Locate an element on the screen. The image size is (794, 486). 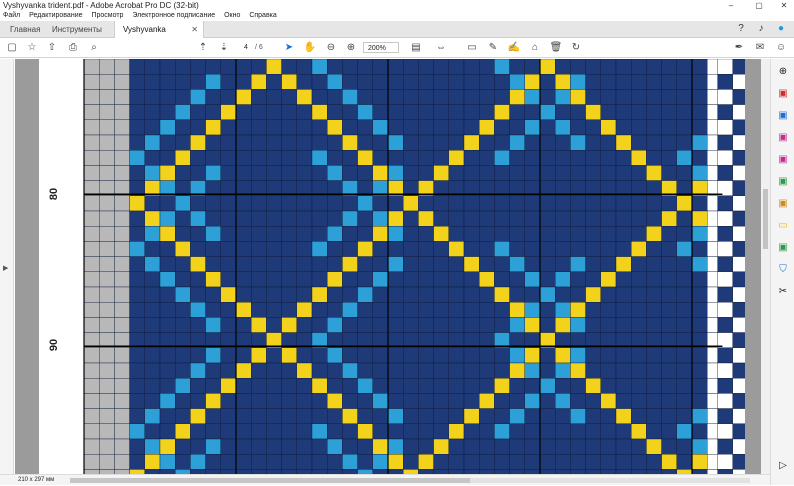
comment-icon: ▭ is located at coordinates (472, 48).